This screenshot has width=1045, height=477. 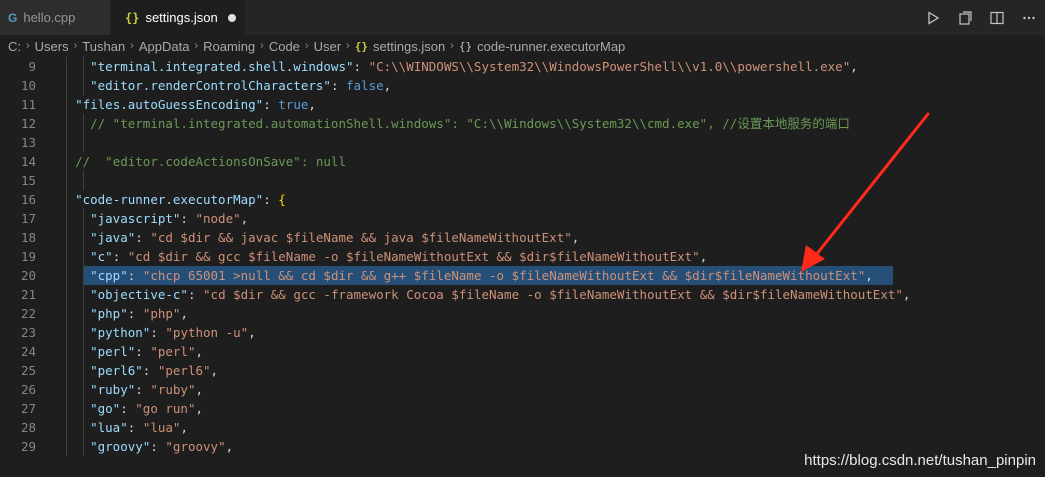 What do you see at coordinates (522, 17) in the screenshot?
I see `tab-bar: G hello.cpp {} settings.json` at bounding box center [522, 17].